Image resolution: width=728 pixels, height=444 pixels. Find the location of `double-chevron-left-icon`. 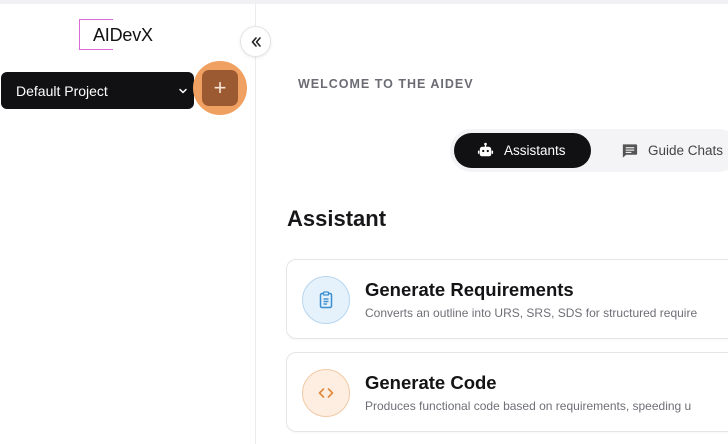

double-chevron-left-icon is located at coordinates (256, 41).